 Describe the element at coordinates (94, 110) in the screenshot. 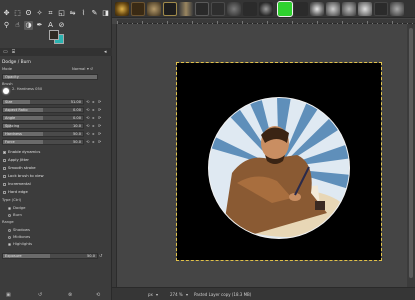

I see `aspect-reset-icons: ⟲ ▸ ⟳` at that location.